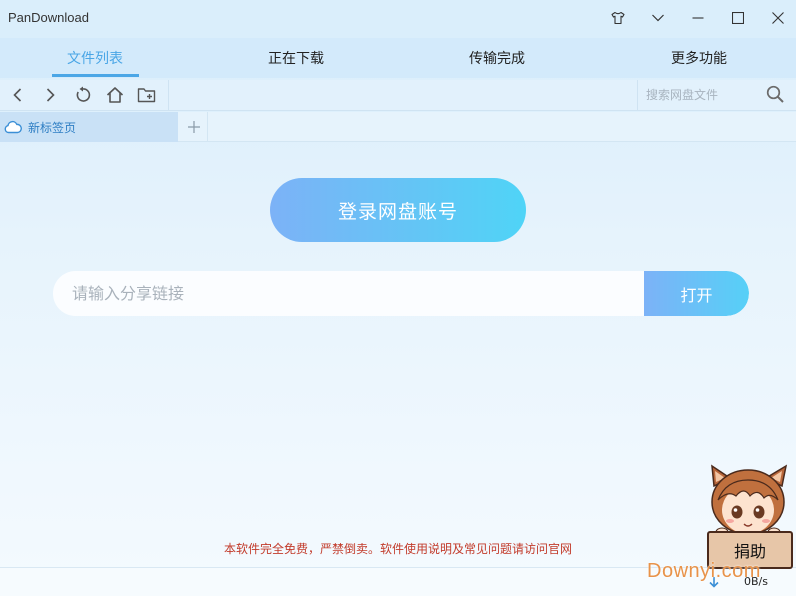 This screenshot has width=796, height=596. I want to click on page-tabs: 新标签页, so click(398, 127).